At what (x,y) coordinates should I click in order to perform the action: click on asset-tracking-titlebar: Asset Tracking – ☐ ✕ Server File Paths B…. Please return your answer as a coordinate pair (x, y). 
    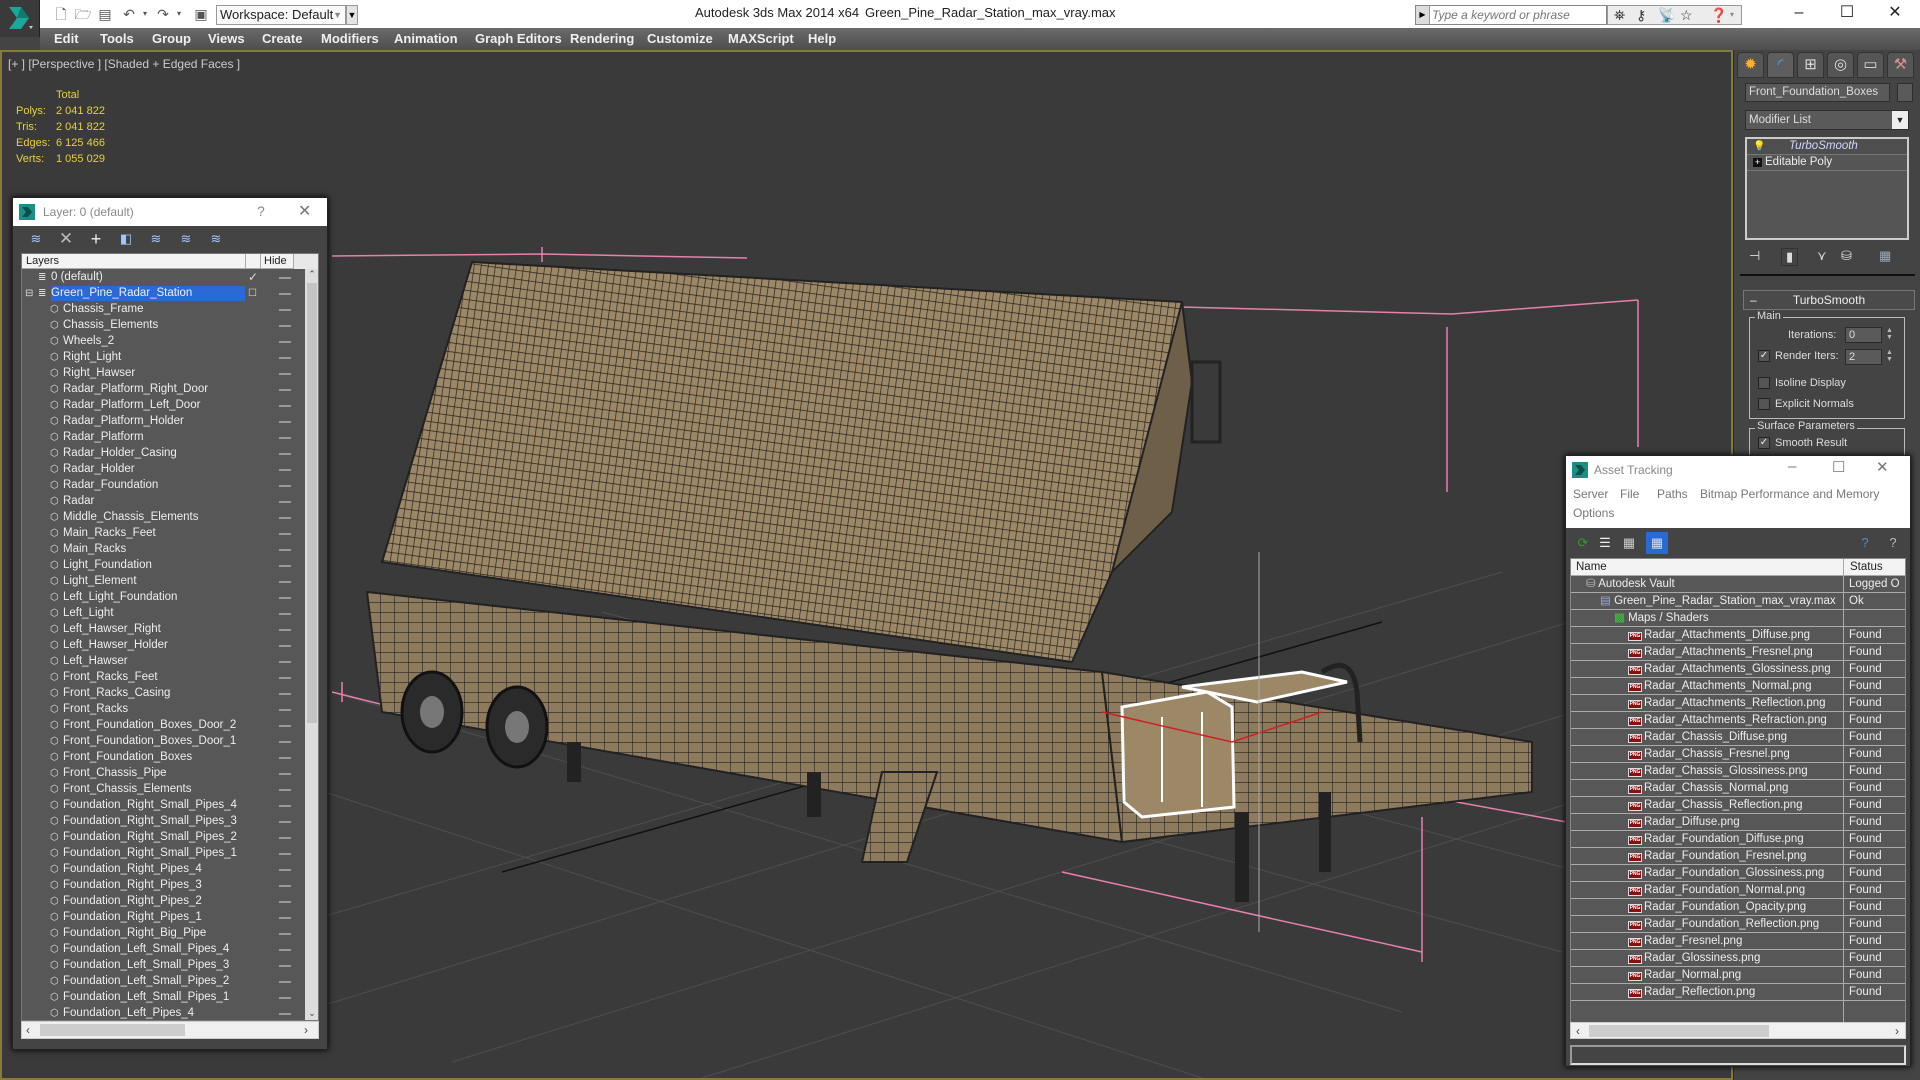
    Looking at the image, I should click on (1738, 492).